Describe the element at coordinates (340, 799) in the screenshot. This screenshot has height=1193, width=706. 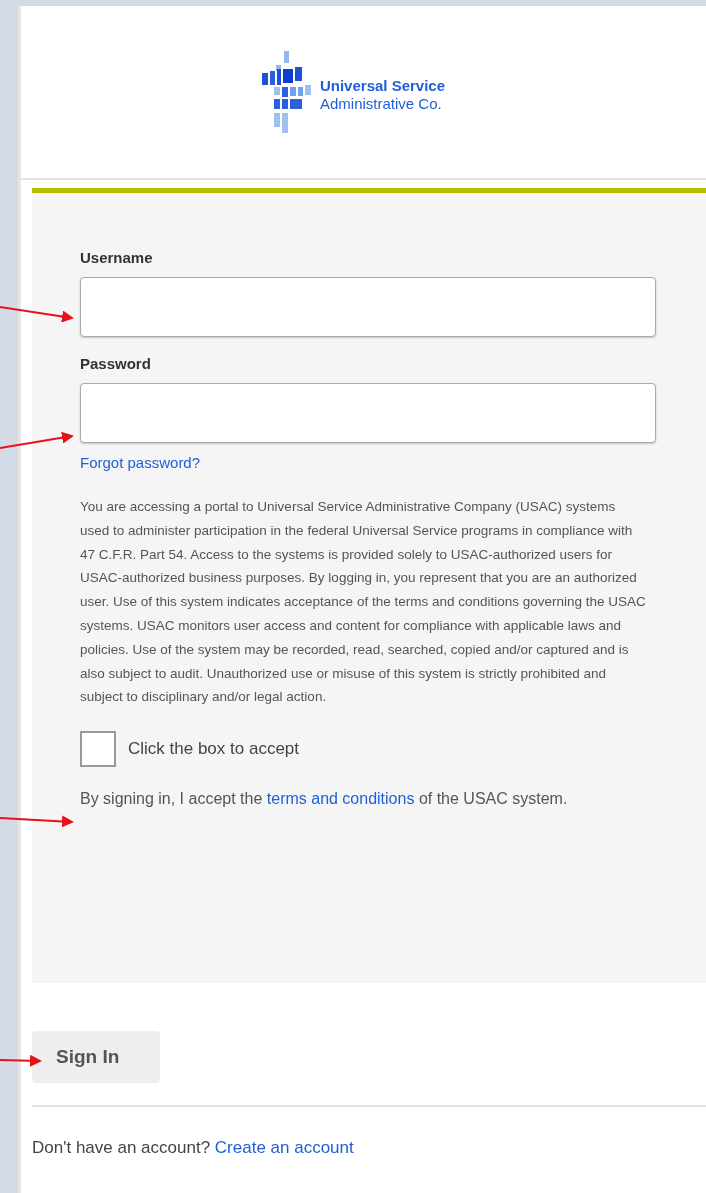
I see `terms-link: terms and conditions` at that location.